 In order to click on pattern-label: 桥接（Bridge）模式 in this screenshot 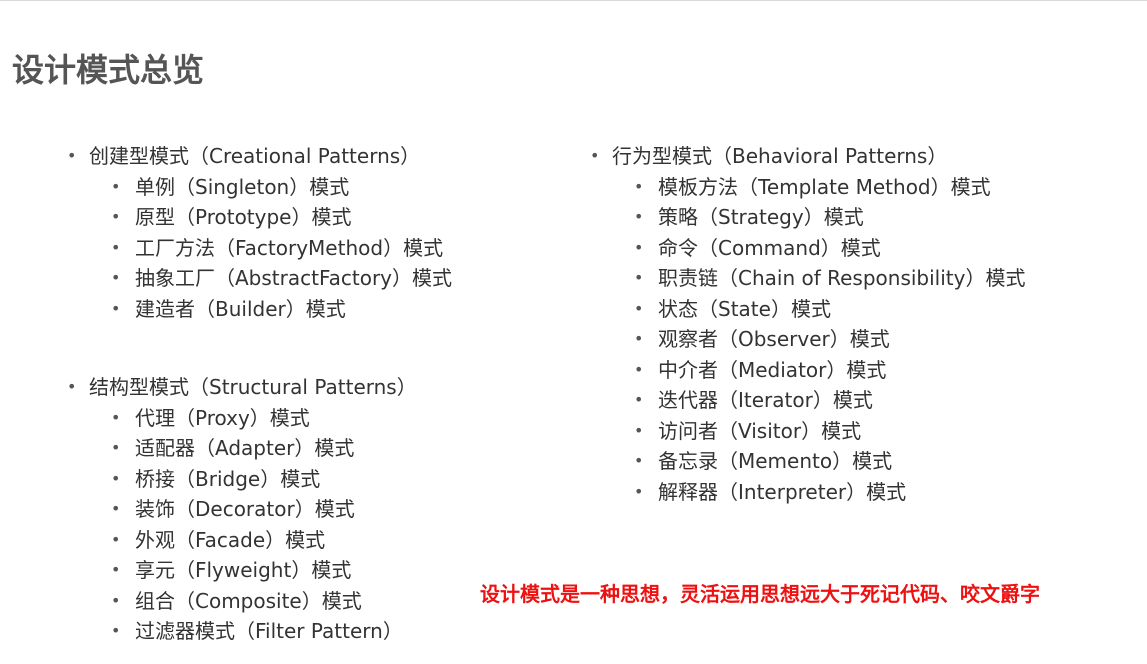, I will do `click(228, 478)`.